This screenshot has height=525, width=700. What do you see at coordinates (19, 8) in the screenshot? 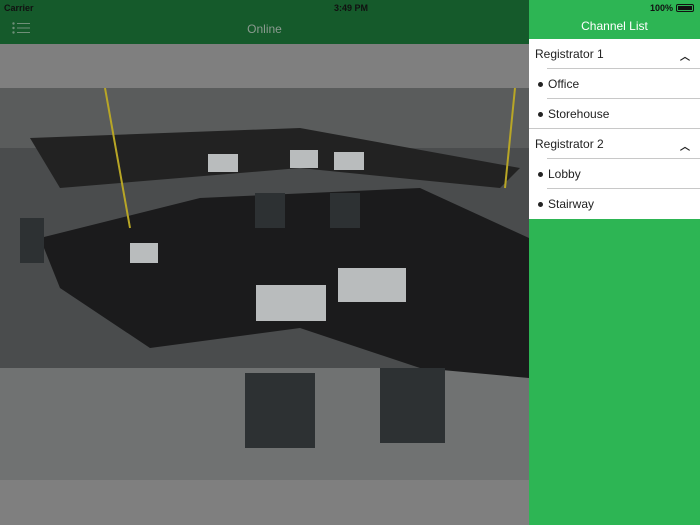
I see `carrier-label: Carrier` at bounding box center [19, 8].